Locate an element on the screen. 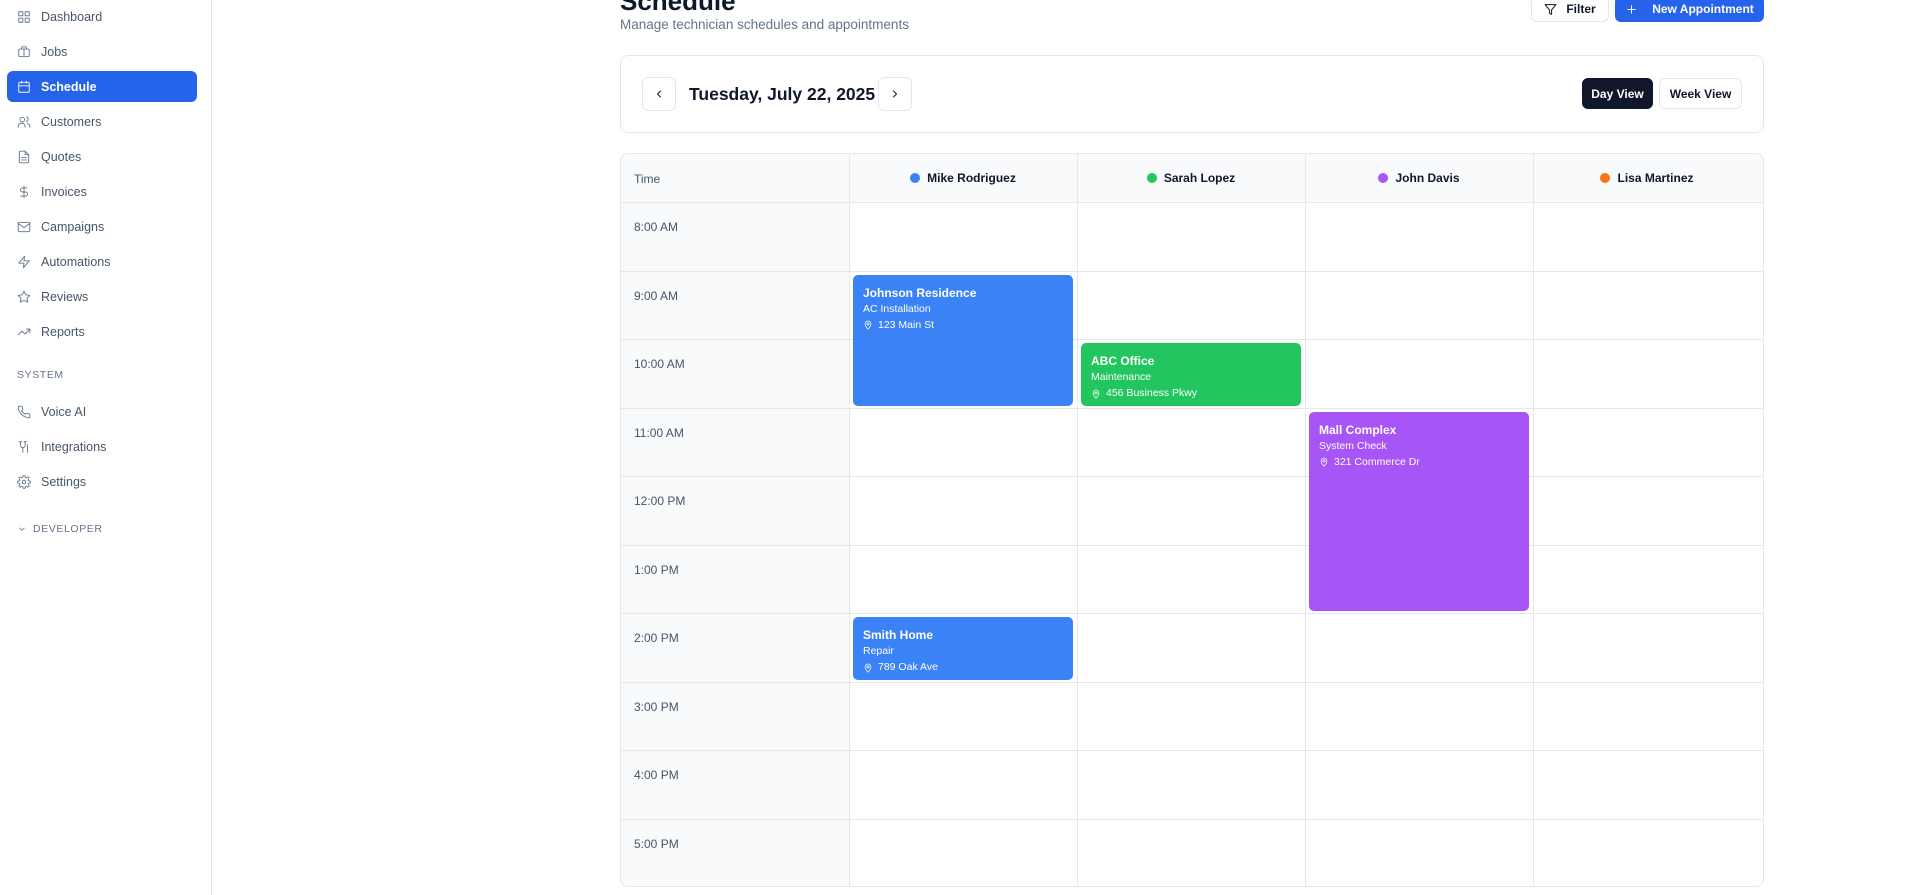 This screenshot has height=895, width=1920. new-appointment-label: New Appointment is located at coordinates (1703, 9).